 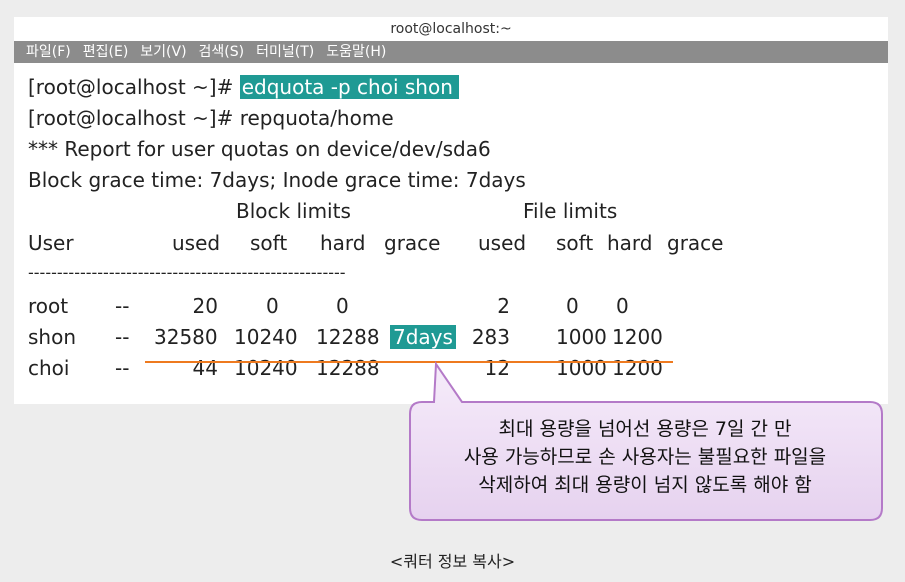 I want to click on row-shon-file-hard: 1200, so click(x=637, y=337).